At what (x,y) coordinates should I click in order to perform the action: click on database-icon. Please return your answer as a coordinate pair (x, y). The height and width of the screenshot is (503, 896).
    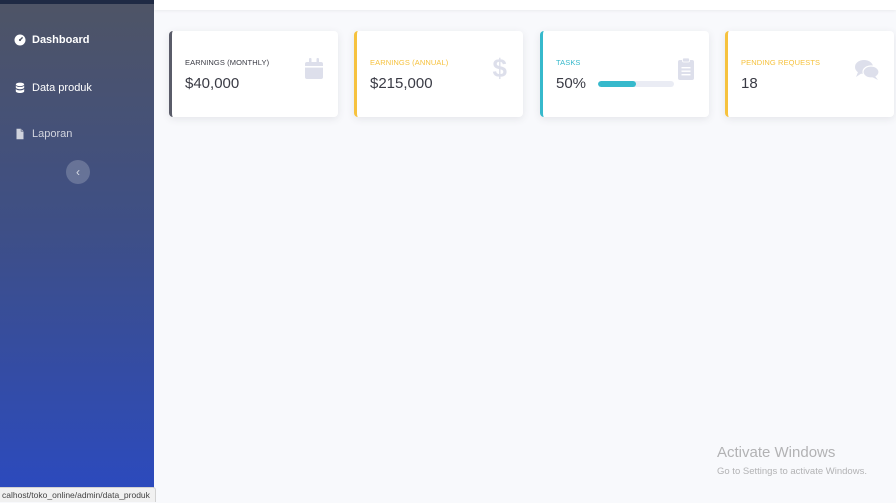
    Looking at the image, I should click on (20, 88).